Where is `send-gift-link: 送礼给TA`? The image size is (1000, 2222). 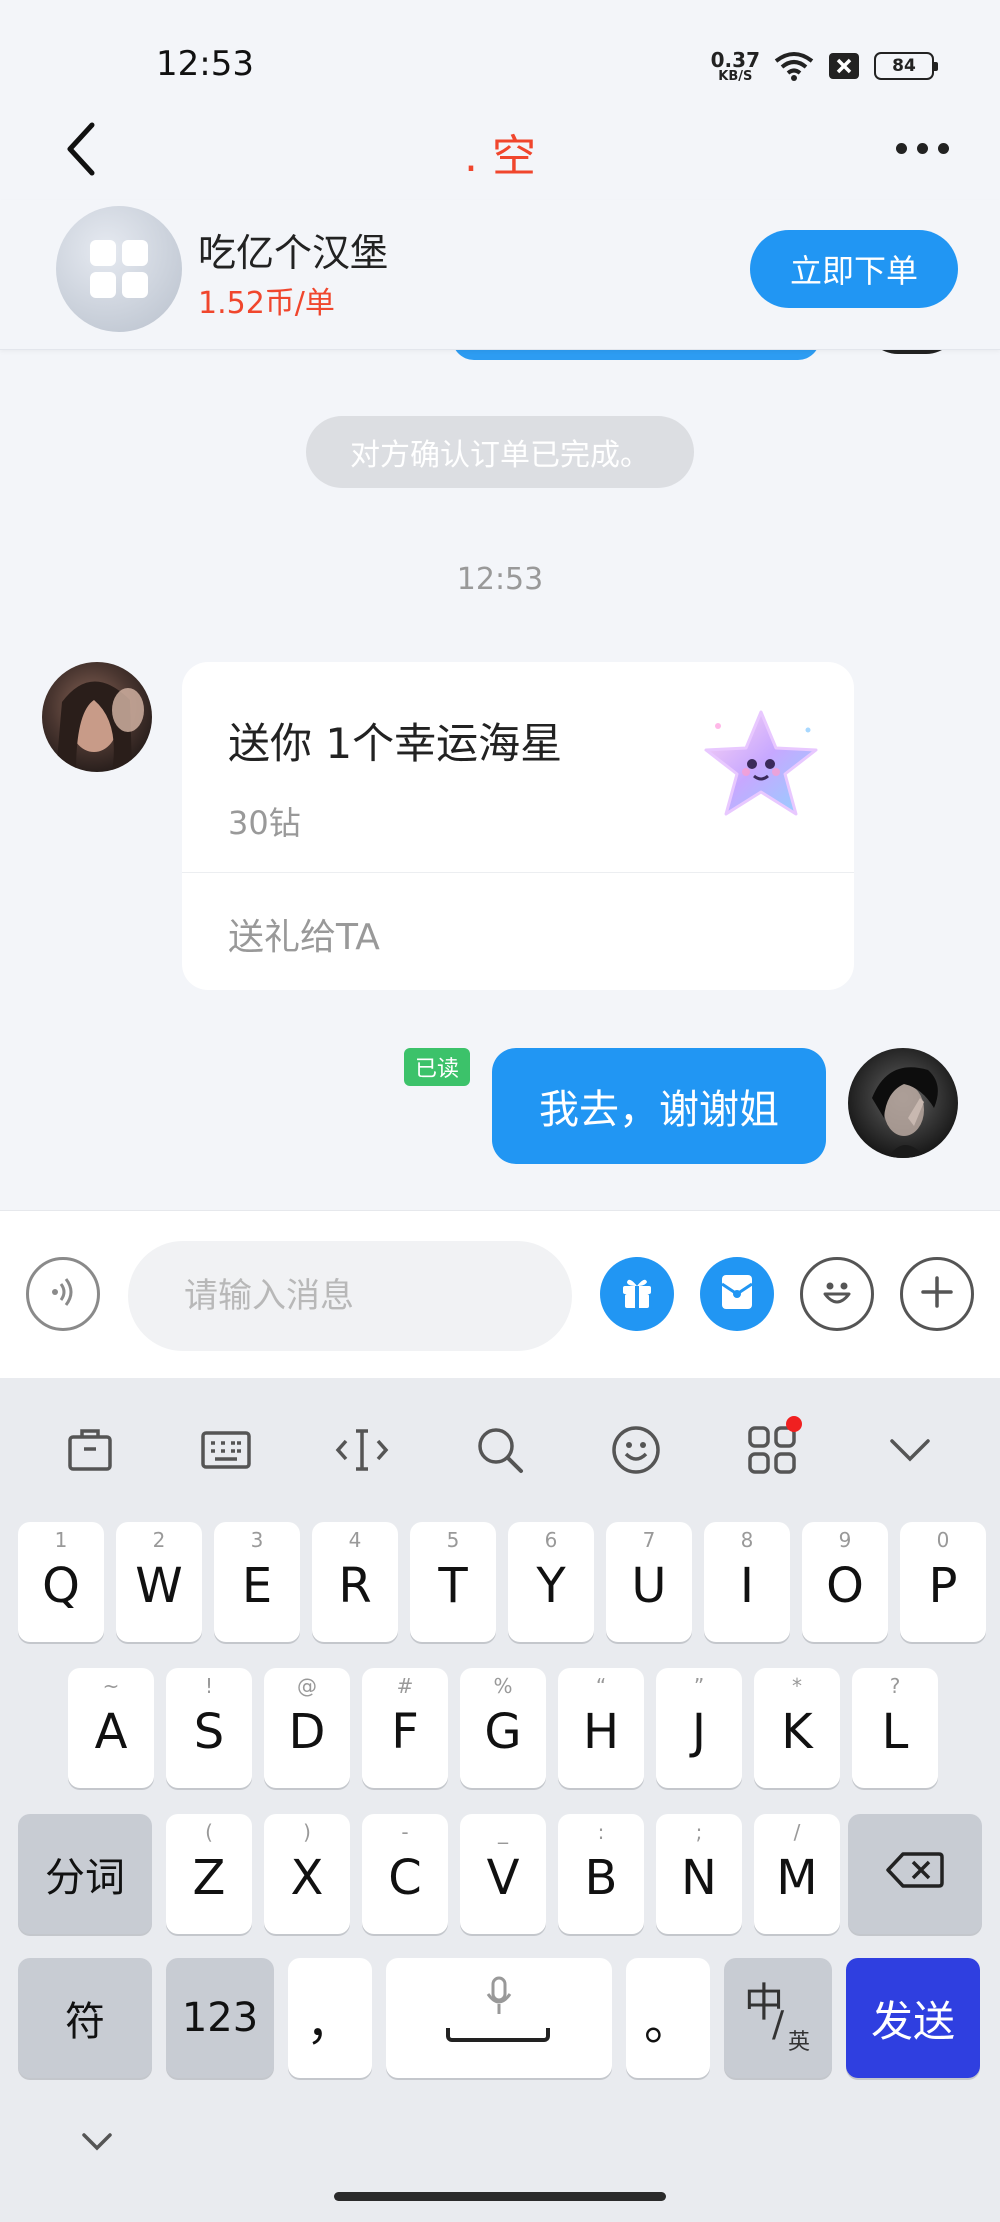
send-gift-link: 送礼给TA is located at coordinates (304, 934).